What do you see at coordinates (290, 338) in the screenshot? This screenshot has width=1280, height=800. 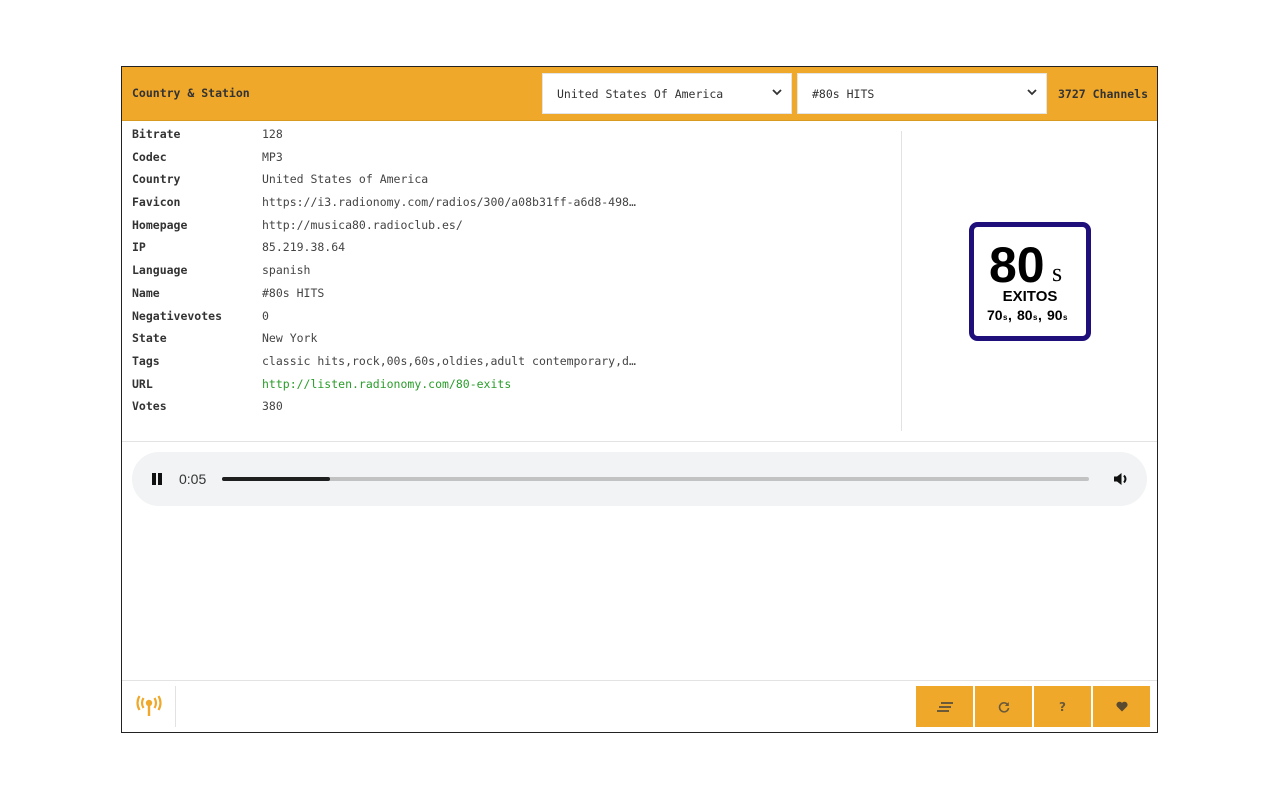 I see `info-value: New York` at bounding box center [290, 338].